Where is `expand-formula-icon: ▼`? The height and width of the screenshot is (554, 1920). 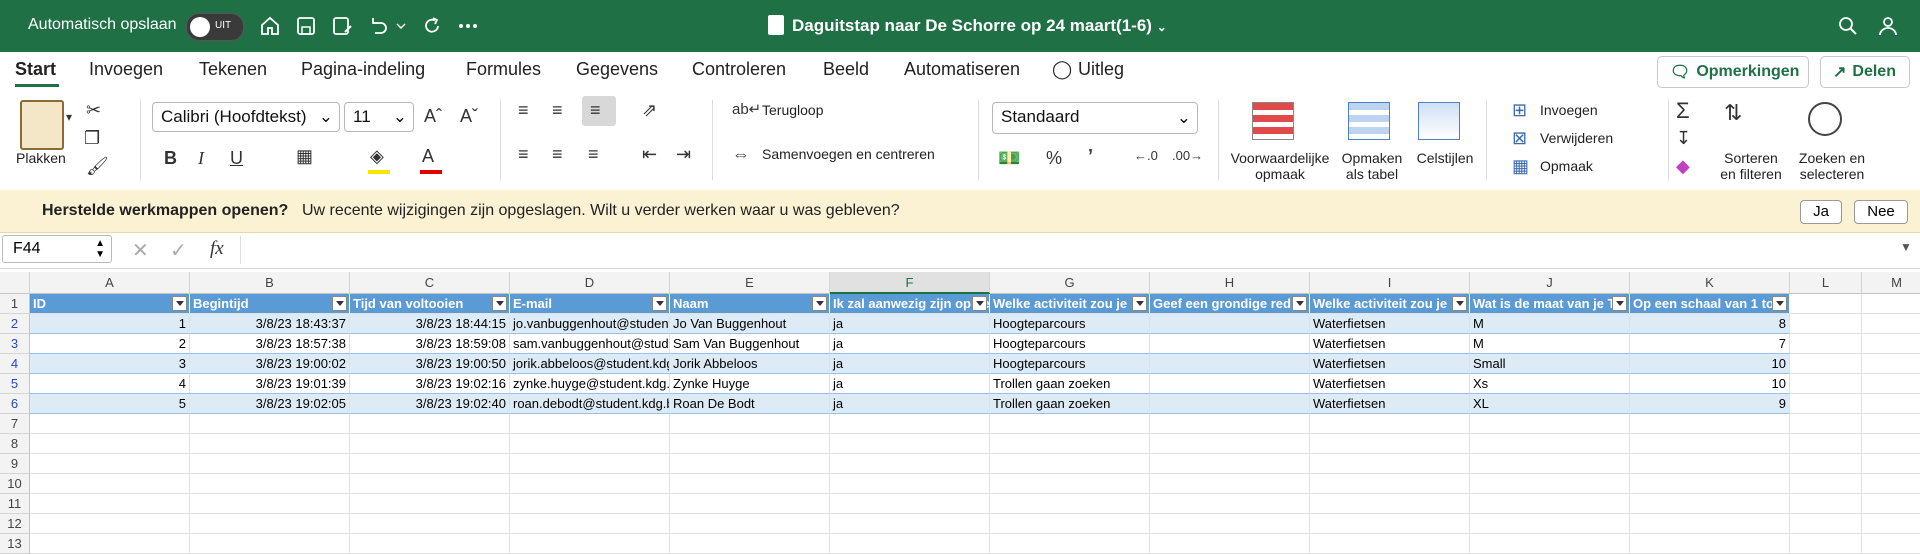 expand-formula-icon: ▼ is located at coordinates (1906, 247).